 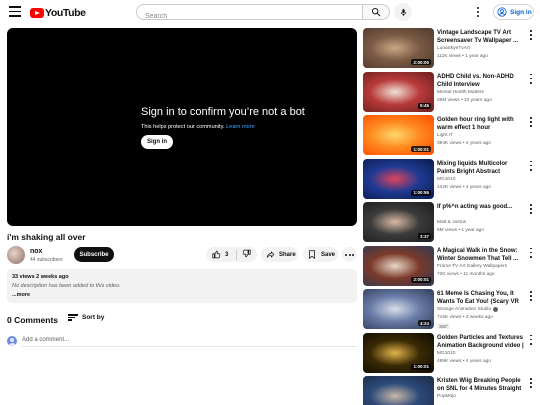 I want to click on share-label: Share, so click(x=287, y=254).